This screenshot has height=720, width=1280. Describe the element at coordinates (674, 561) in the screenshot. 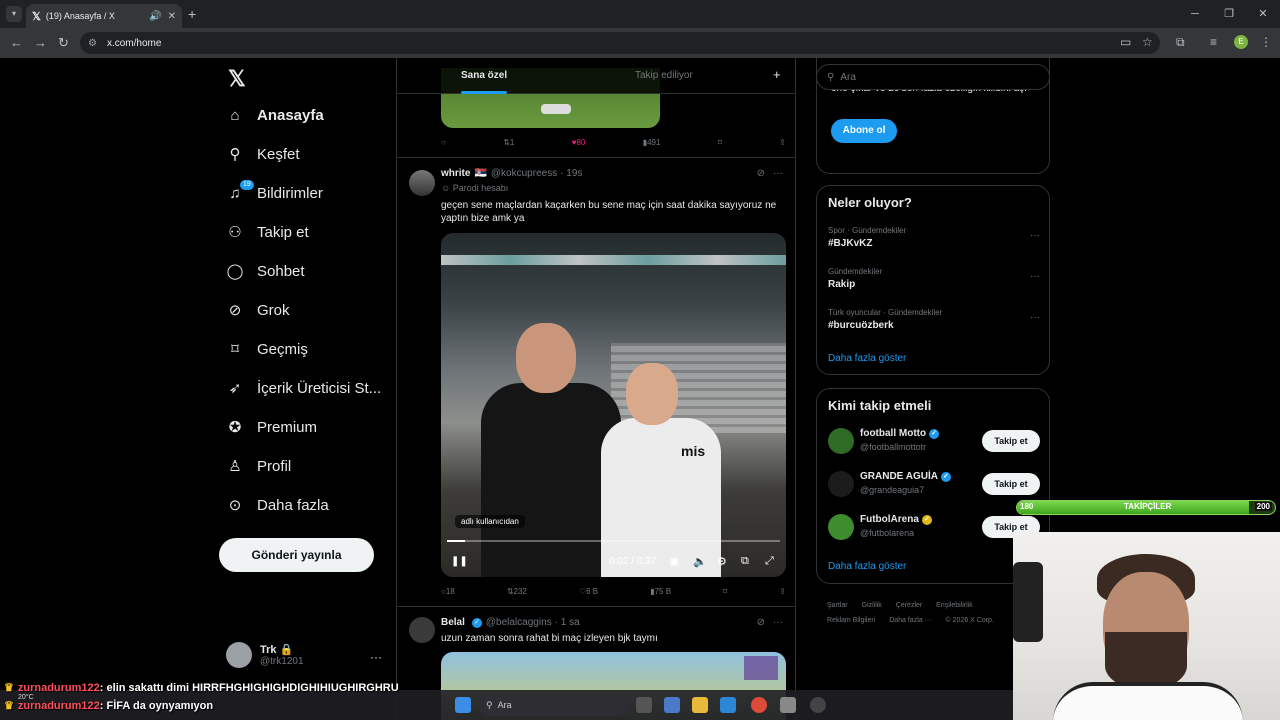

I see `captions-icon: ▣` at that location.